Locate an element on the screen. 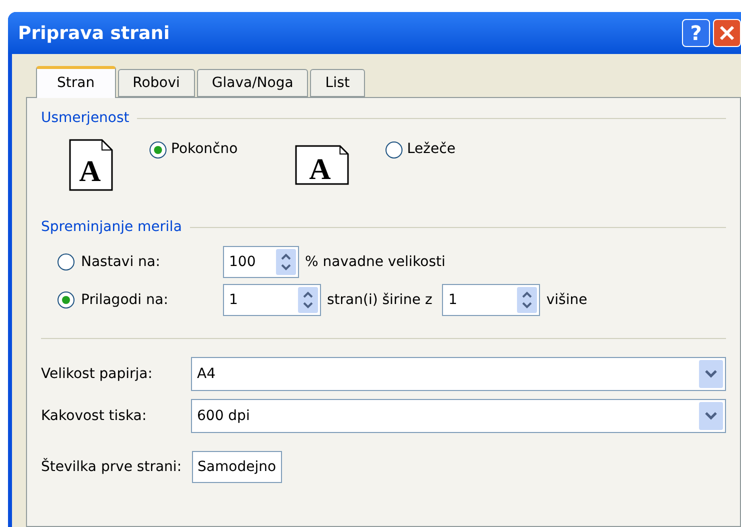  tab: Stran is located at coordinates (76, 82).